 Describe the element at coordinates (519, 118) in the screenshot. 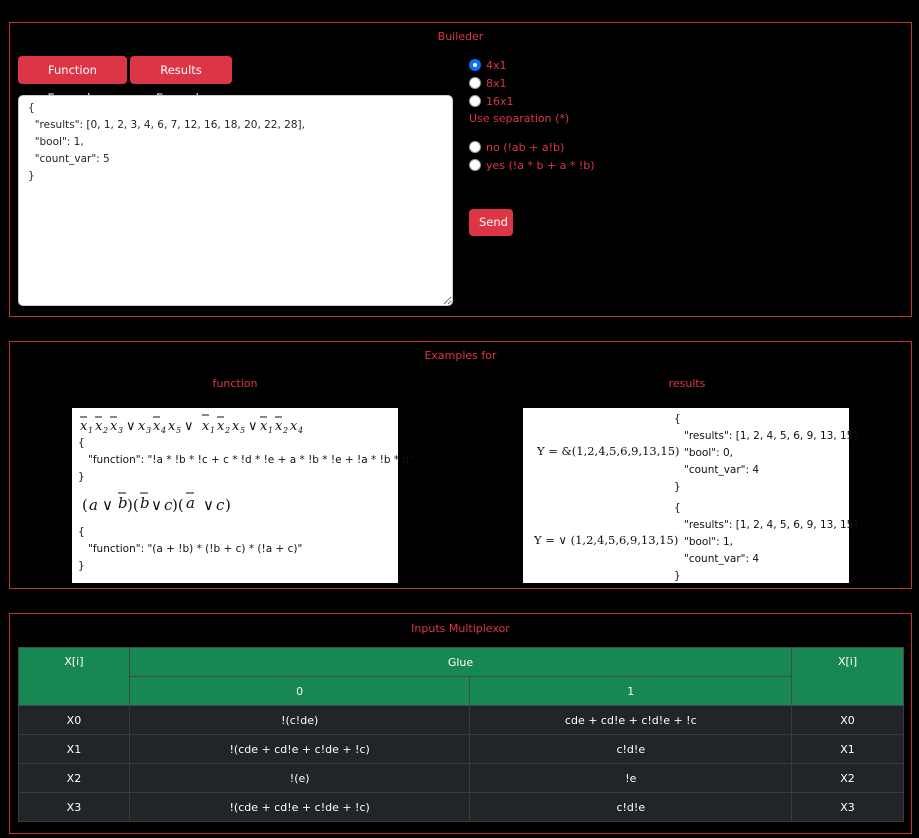

I see `separation-label: Use separation (*)` at that location.